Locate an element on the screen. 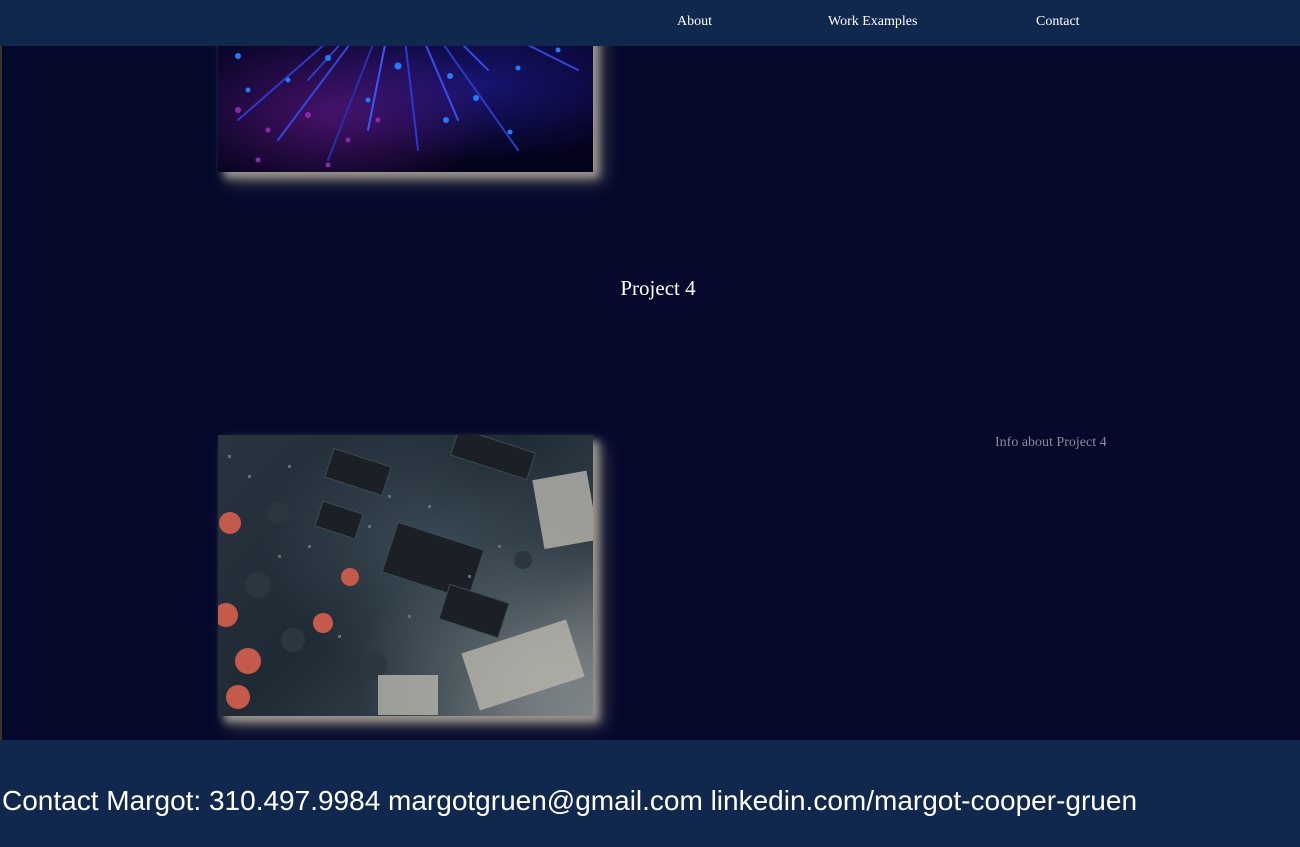  nav-link-about: About is located at coordinates (694, 22).